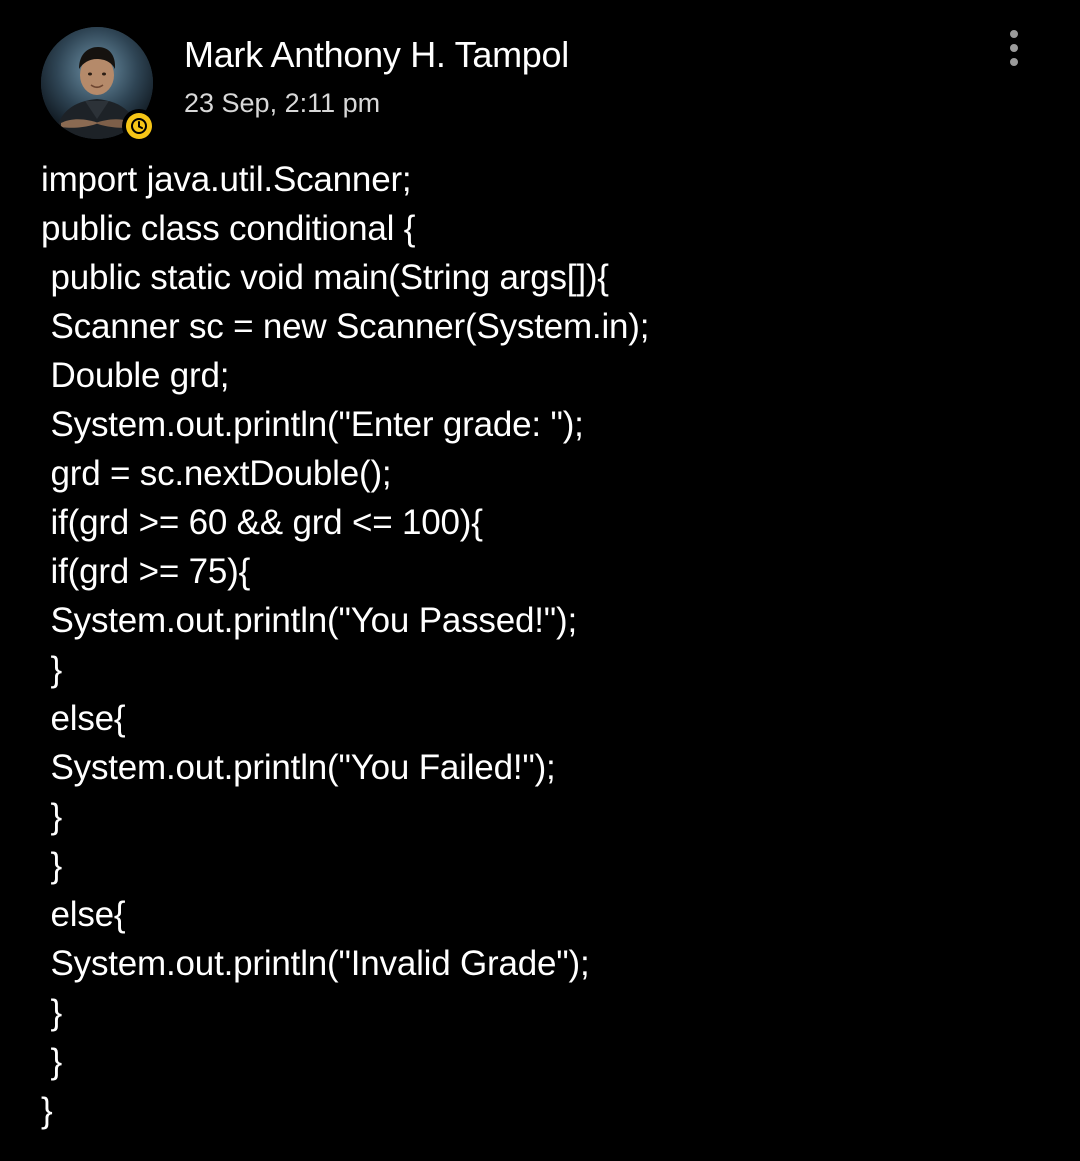 Image resolution: width=1080 pixels, height=1161 pixels. I want to click on status-badge, so click(139, 126).